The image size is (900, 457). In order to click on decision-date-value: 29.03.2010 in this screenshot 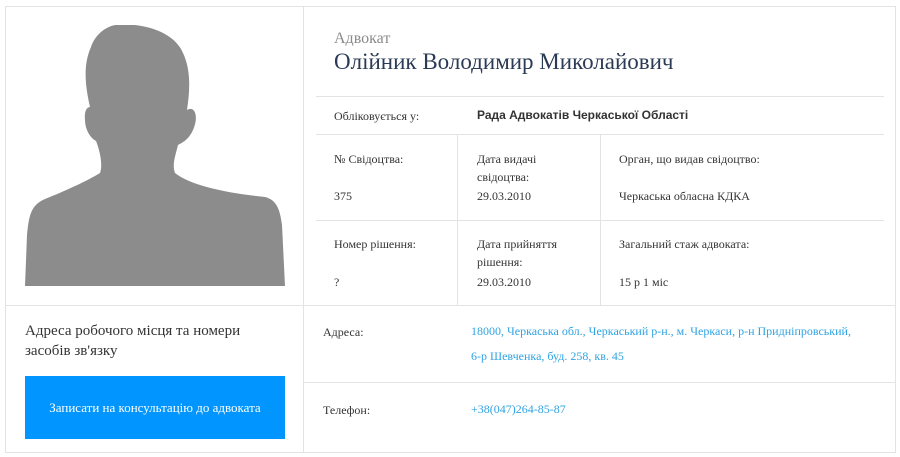, I will do `click(504, 282)`.